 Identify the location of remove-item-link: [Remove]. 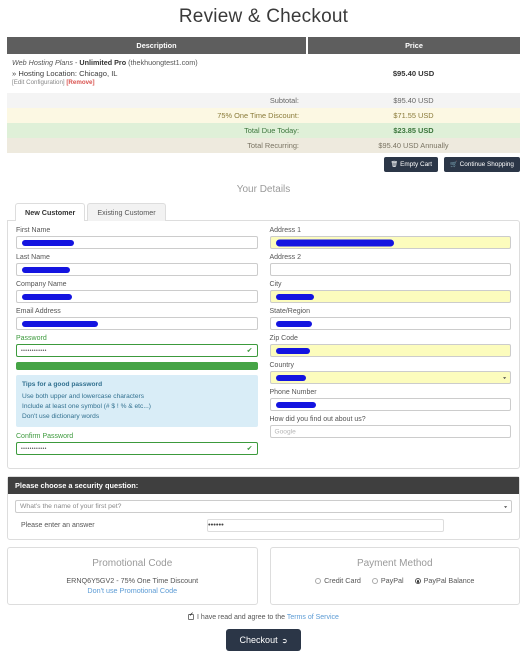
(80, 82).